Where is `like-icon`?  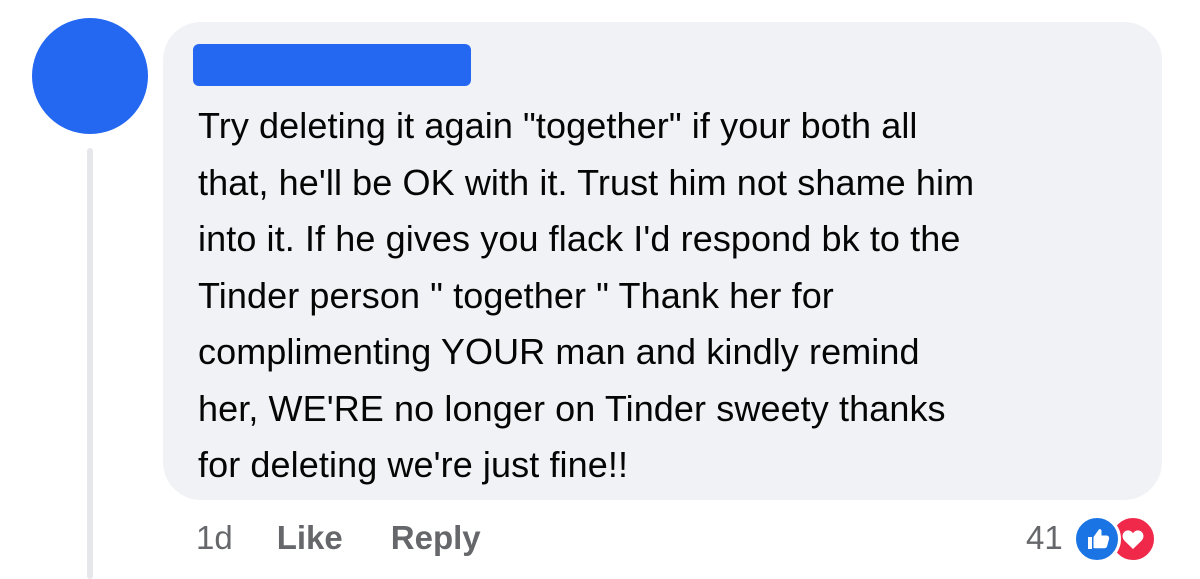
like-icon is located at coordinates (1096, 539).